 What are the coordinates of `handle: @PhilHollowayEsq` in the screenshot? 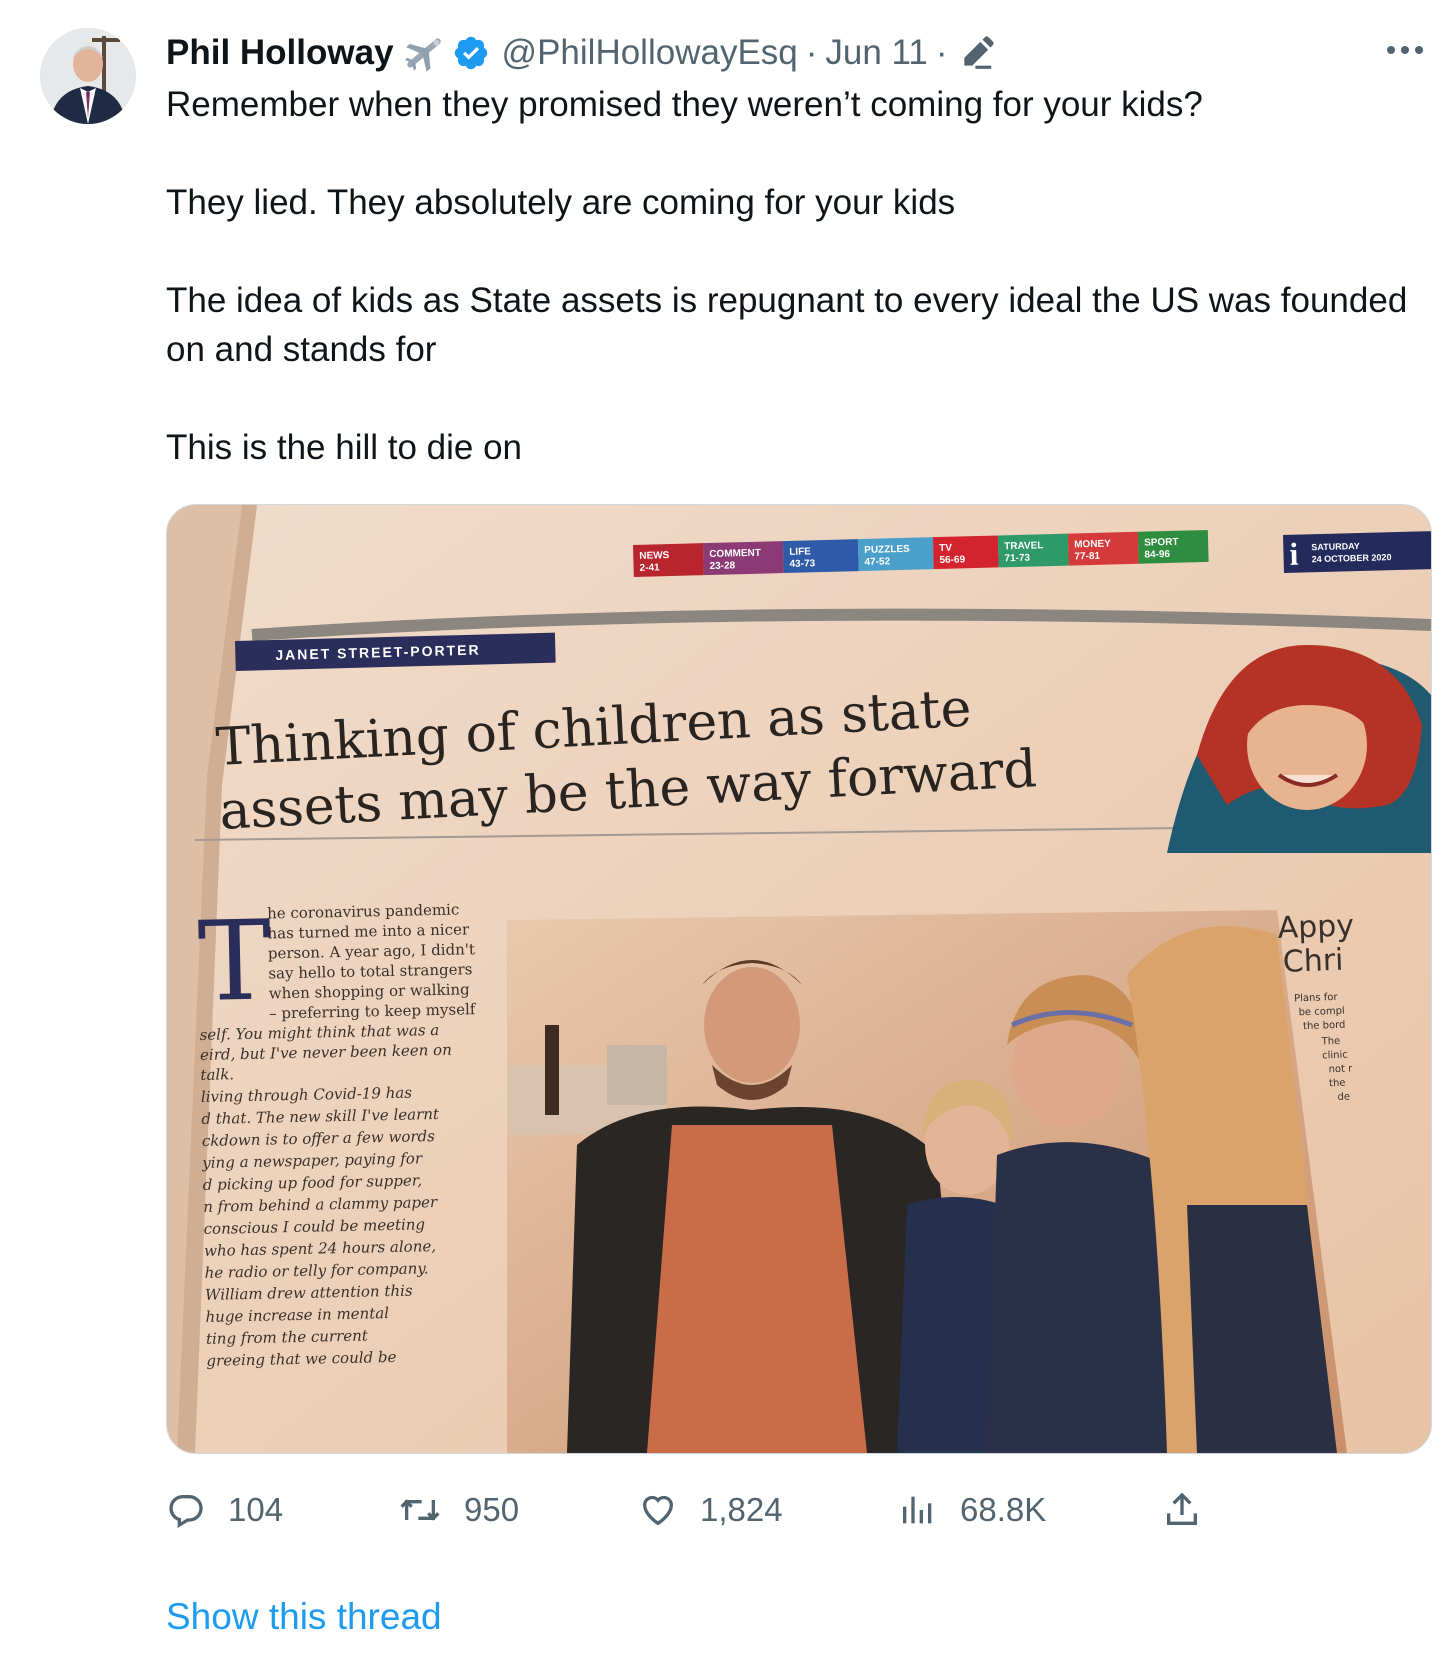 It's located at (650, 53).